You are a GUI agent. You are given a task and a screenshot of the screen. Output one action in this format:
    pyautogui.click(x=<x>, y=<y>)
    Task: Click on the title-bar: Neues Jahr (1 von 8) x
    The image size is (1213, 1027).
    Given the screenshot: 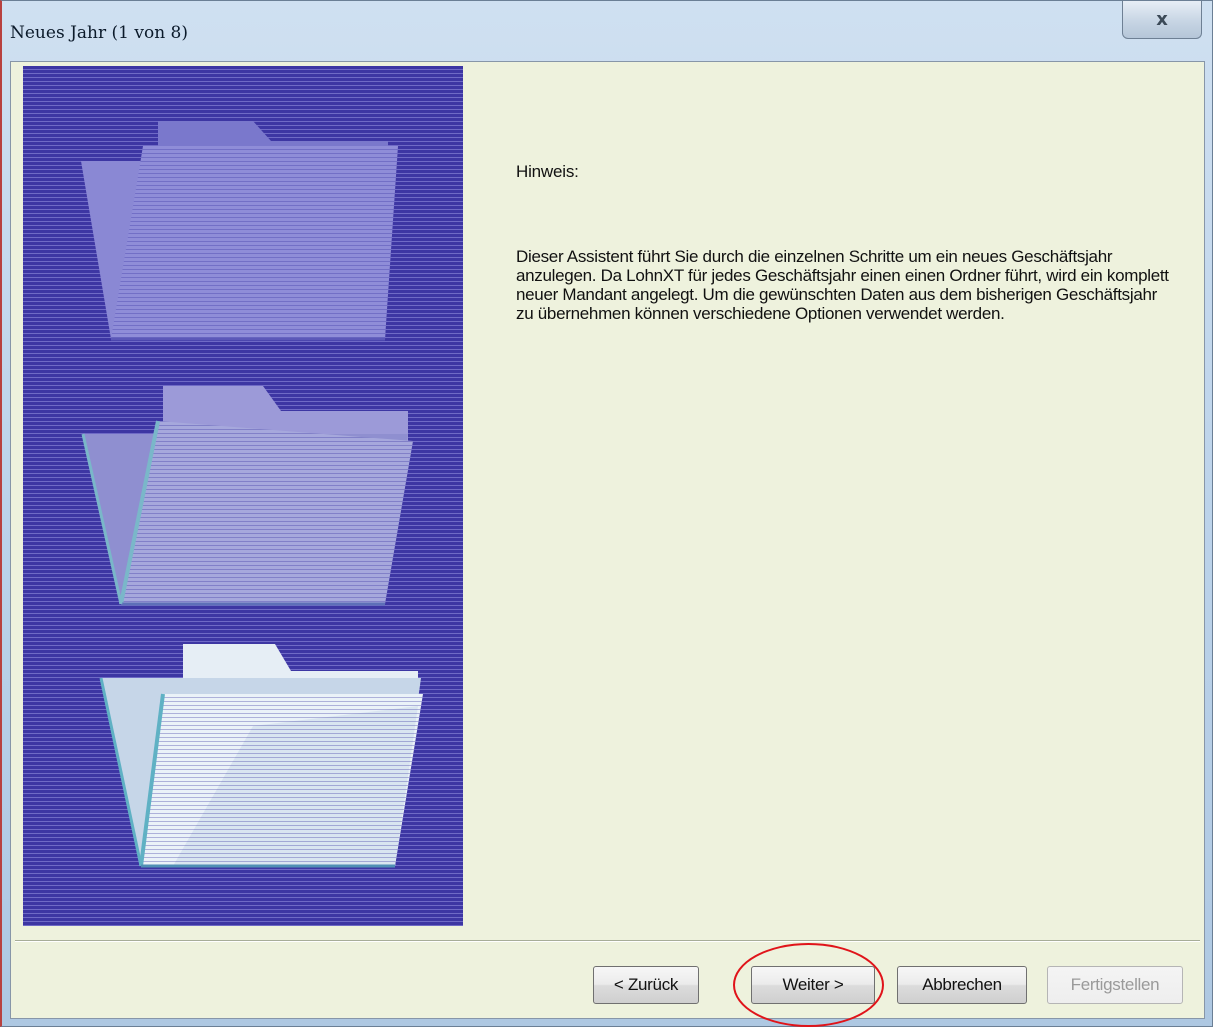 What is the action you would take?
    pyautogui.click(x=607, y=31)
    